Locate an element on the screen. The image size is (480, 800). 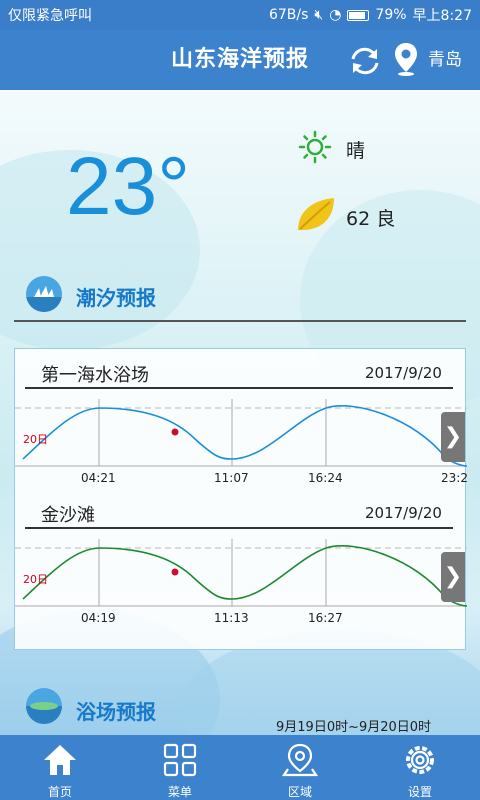
sun-icon is located at coordinates (315, 147).